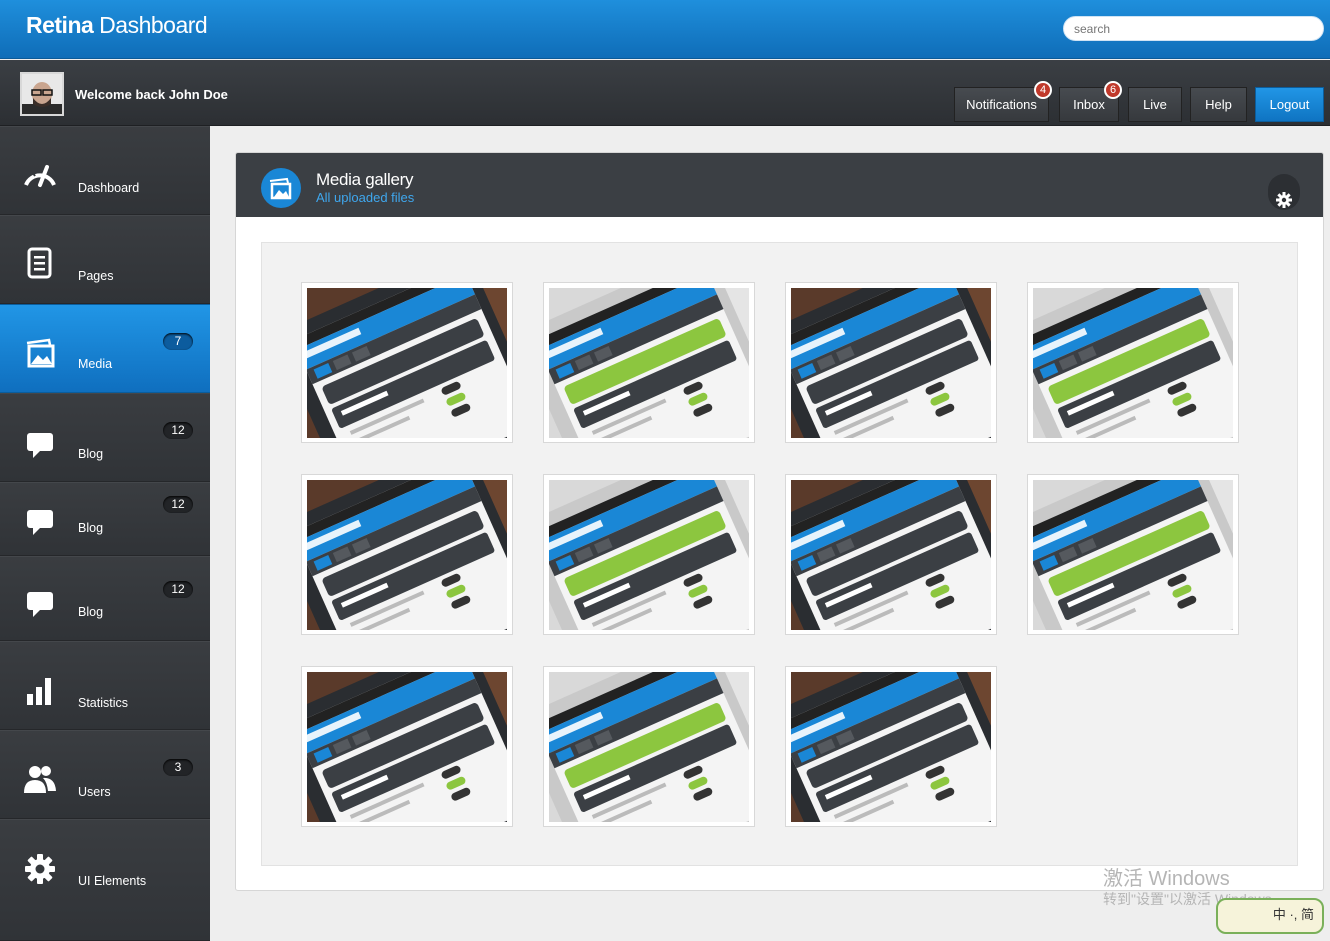 The width and height of the screenshot is (1330, 941). What do you see at coordinates (365, 179) in the screenshot?
I see `panel-title: Media gallery` at bounding box center [365, 179].